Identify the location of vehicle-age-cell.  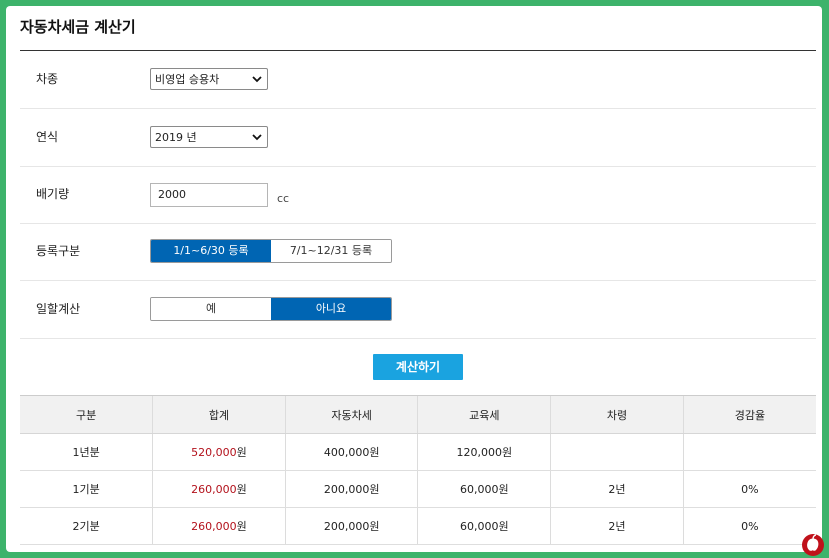
(617, 452).